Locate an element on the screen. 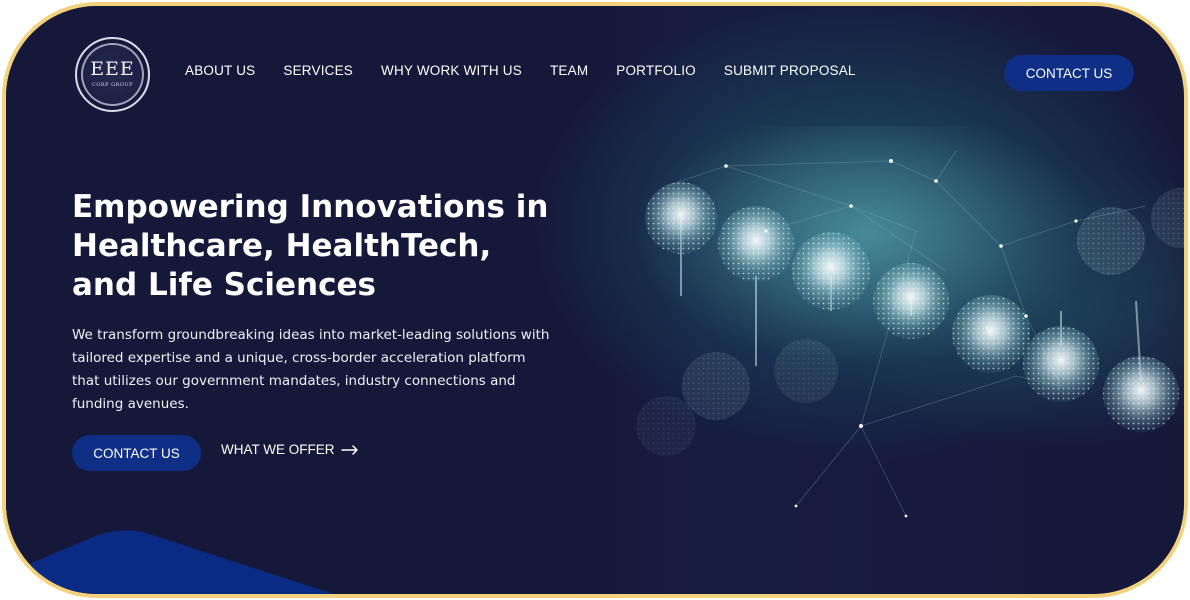  arrow-right-icon is located at coordinates (349, 449).